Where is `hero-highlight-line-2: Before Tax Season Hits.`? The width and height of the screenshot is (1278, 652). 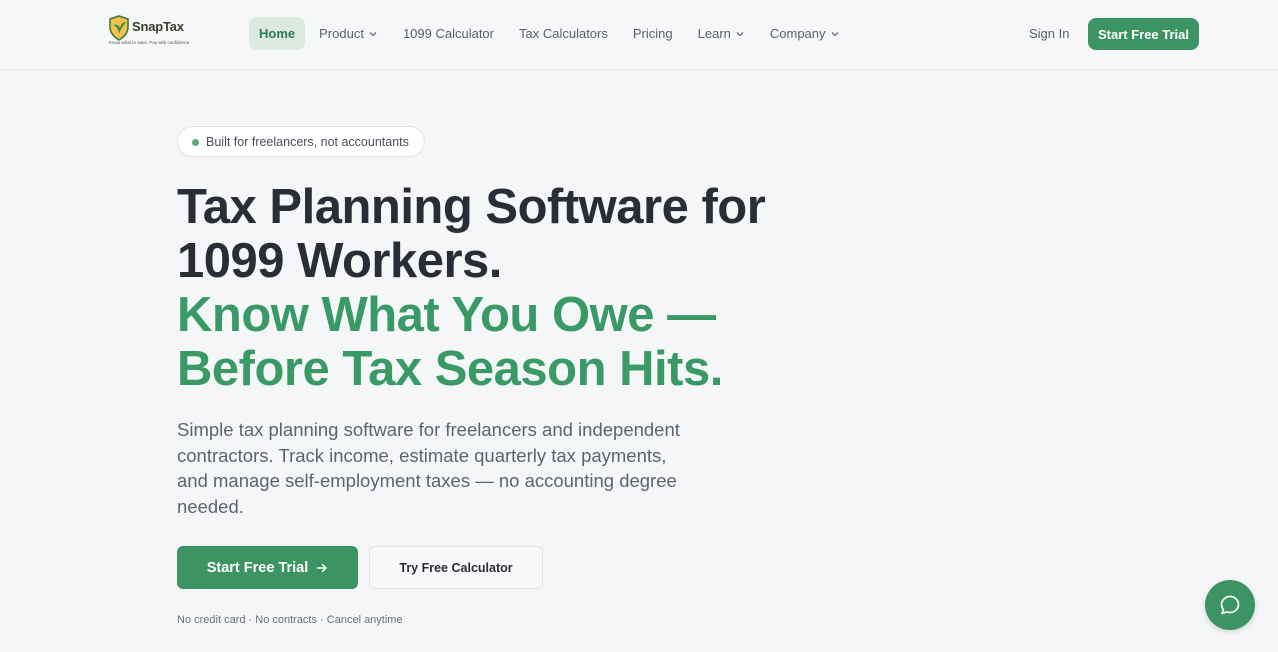
hero-highlight-line-2: Before Tax Season Hits. is located at coordinates (450, 369).